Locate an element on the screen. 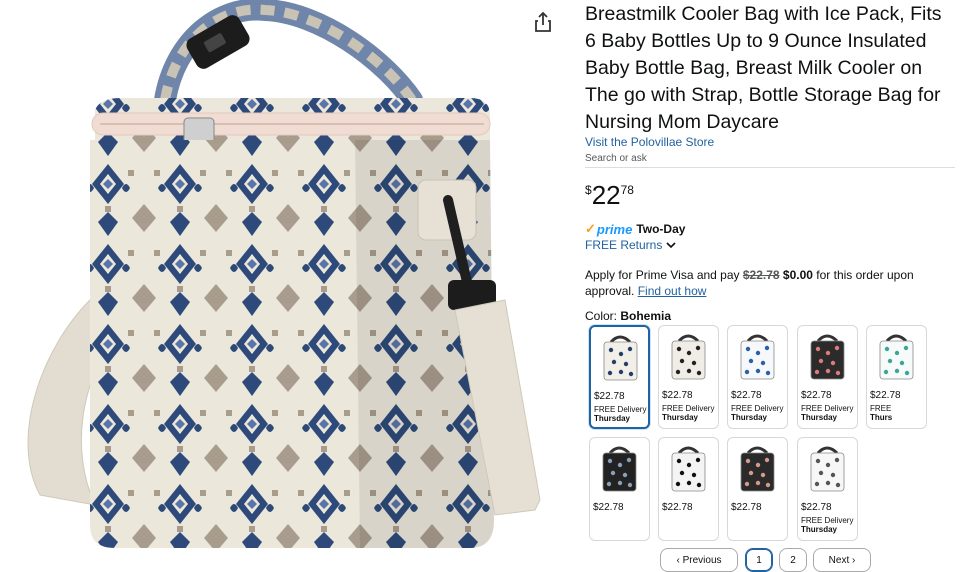 The height and width of the screenshot is (572, 960). free-returns-link: FREE Returns is located at coordinates (630, 245).